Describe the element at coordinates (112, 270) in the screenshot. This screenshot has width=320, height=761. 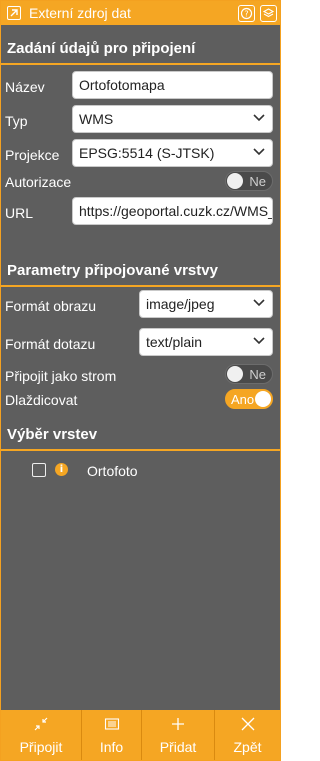
I see `layer-params-heading: Parametry připojované vrstvy` at that location.